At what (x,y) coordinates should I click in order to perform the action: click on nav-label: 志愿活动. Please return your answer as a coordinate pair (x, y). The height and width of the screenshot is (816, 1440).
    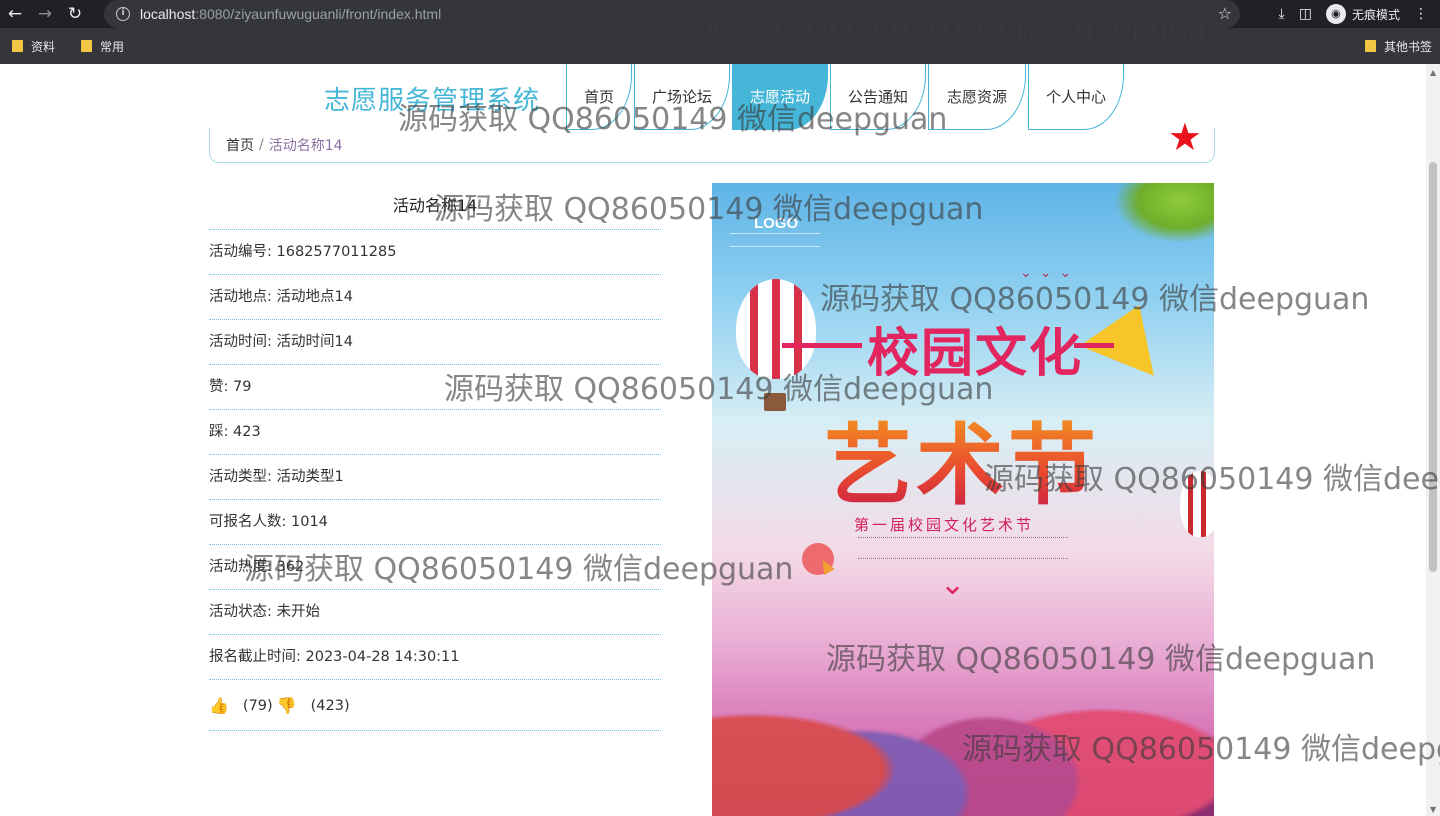
    Looking at the image, I should click on (779, 97).